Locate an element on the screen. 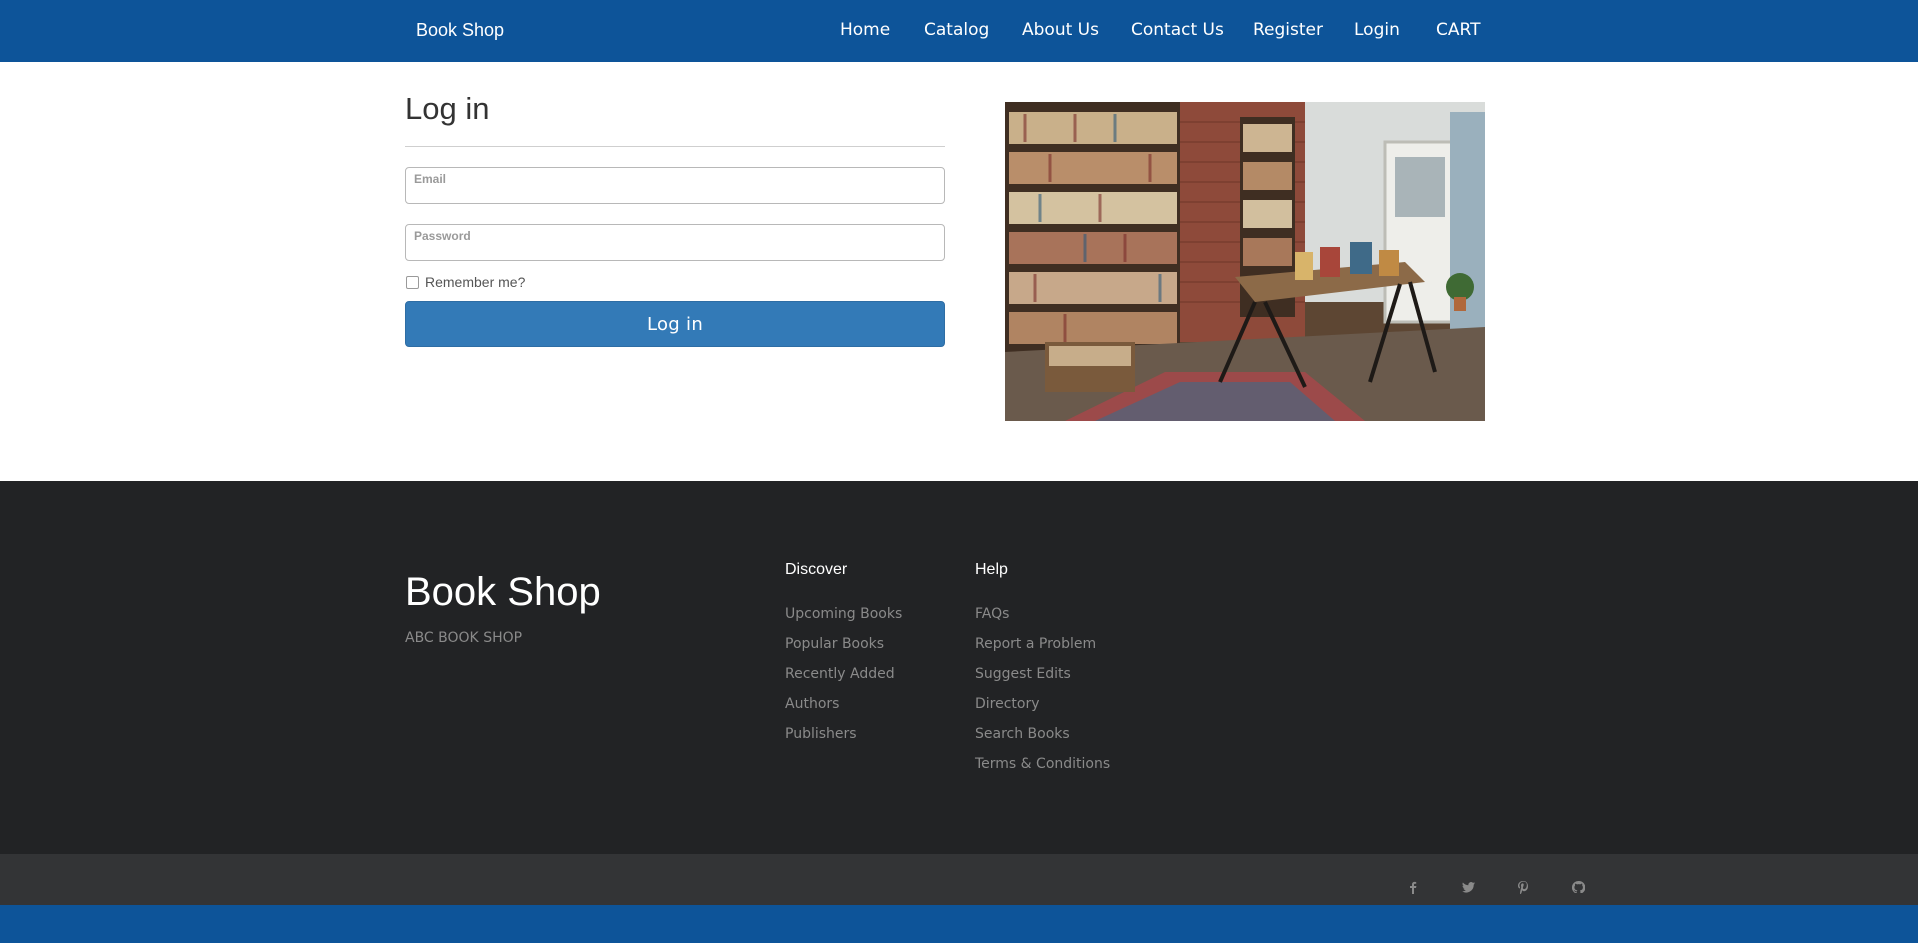 This screenshot has height=943, width=1918. bottom-bar is located at coordinates (959, 924).